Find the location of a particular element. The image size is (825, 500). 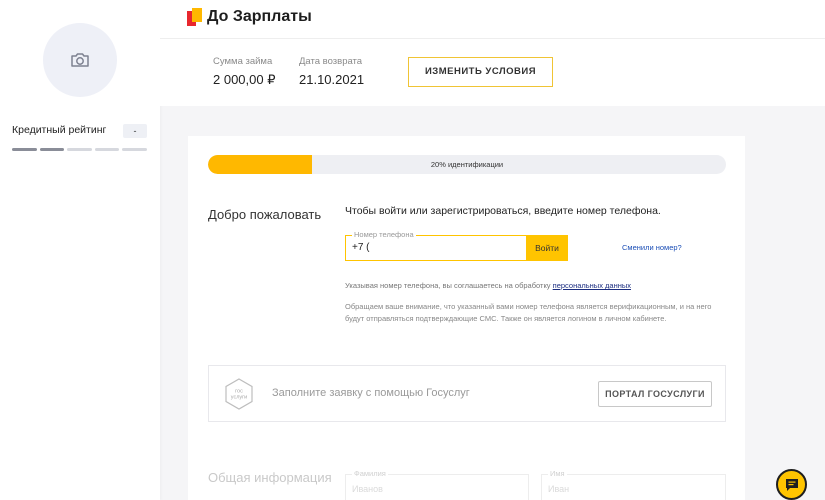

credit-rating-bar is located at coordinates (79, 149).